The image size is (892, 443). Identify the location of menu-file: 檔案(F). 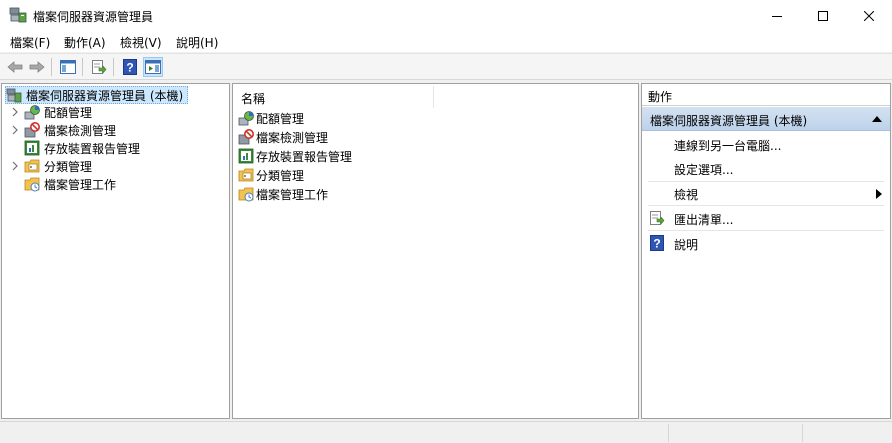
(30, 42).